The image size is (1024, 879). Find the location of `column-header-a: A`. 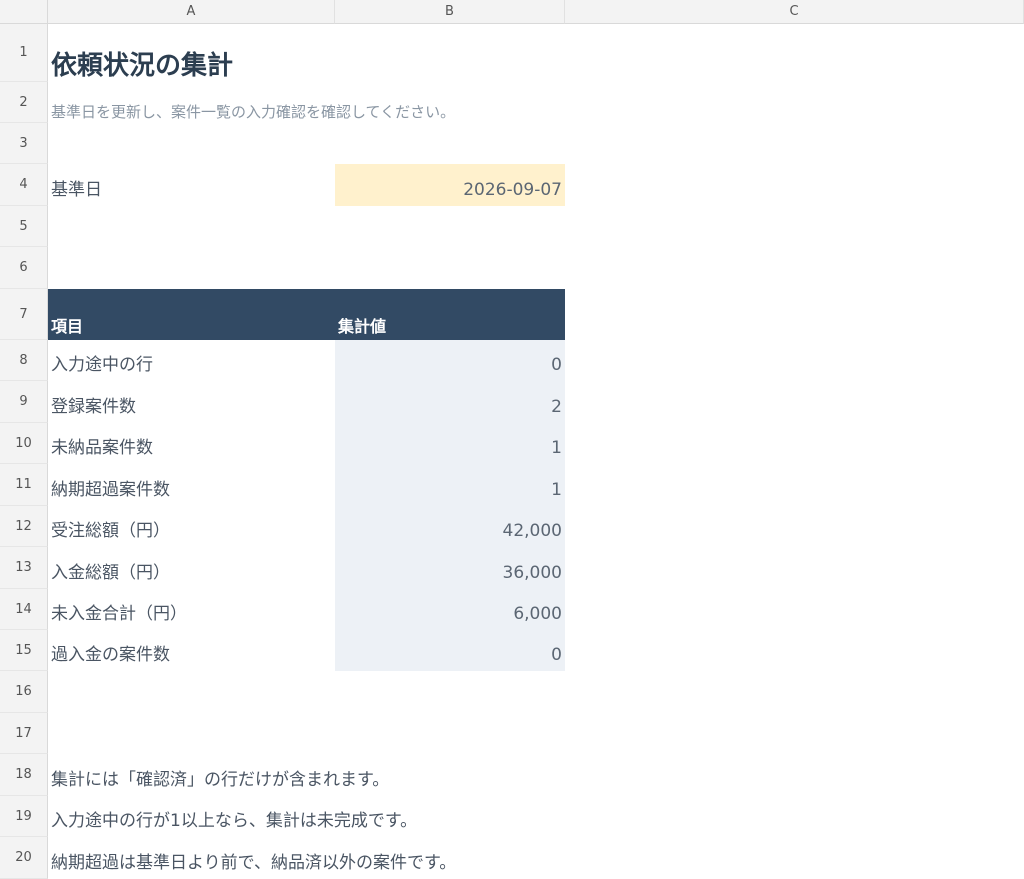

column-header-a: A is located at coordinates (191, 12).